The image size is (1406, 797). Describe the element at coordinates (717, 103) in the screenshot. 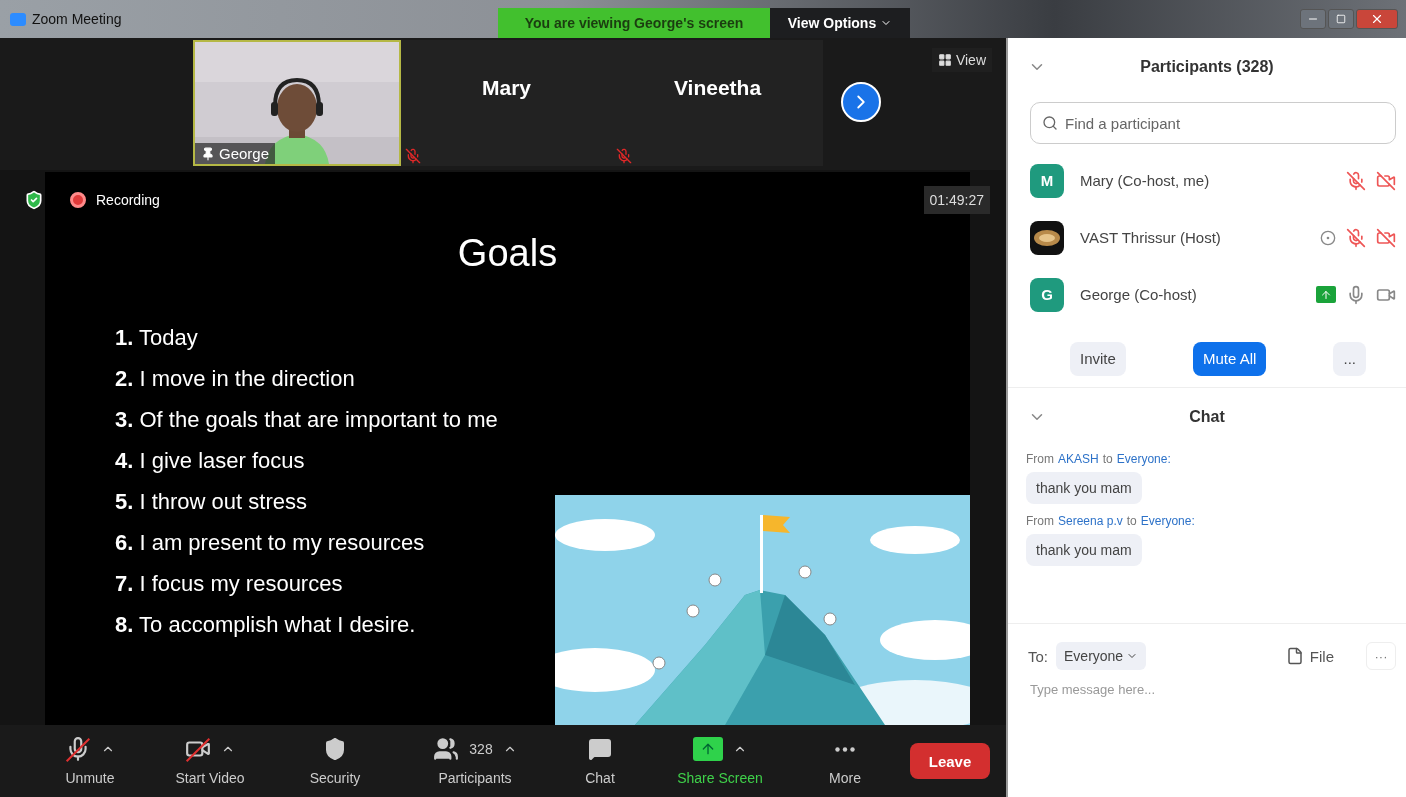

I see `participant-tile: Vineetha` at that location.